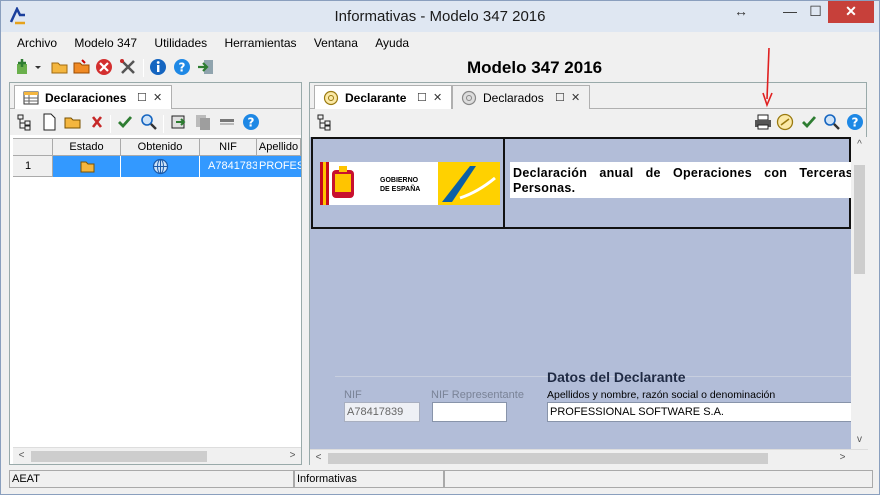  Describe the element at coordinates (73, 122) in the screenshot. I see `open-icon` at that location.